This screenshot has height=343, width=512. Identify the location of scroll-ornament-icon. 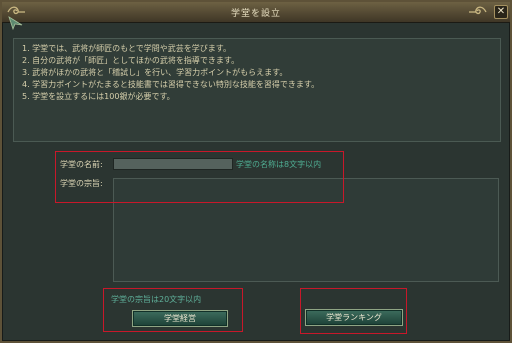
(478, 10).